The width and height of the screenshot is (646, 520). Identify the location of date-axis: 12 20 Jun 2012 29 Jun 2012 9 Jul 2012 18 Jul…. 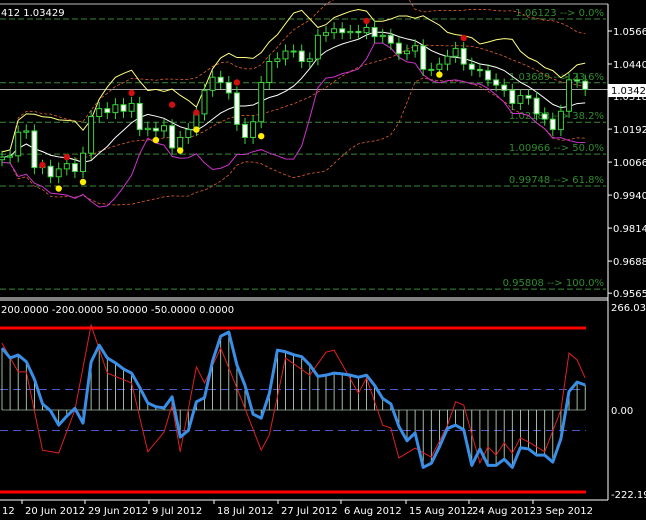
(297, 508).